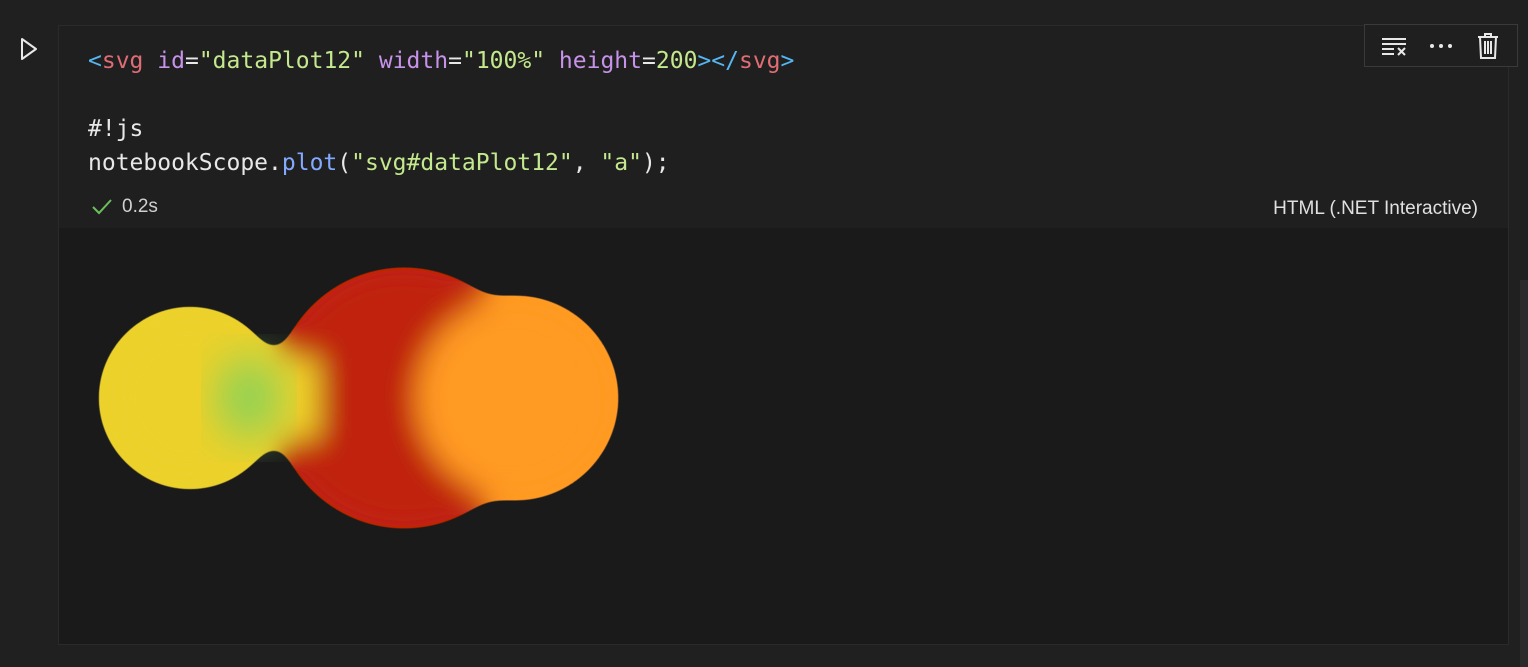 The height and width of the screenshot is (667, 1528). I want to click on output-plot, so click(358, 398).